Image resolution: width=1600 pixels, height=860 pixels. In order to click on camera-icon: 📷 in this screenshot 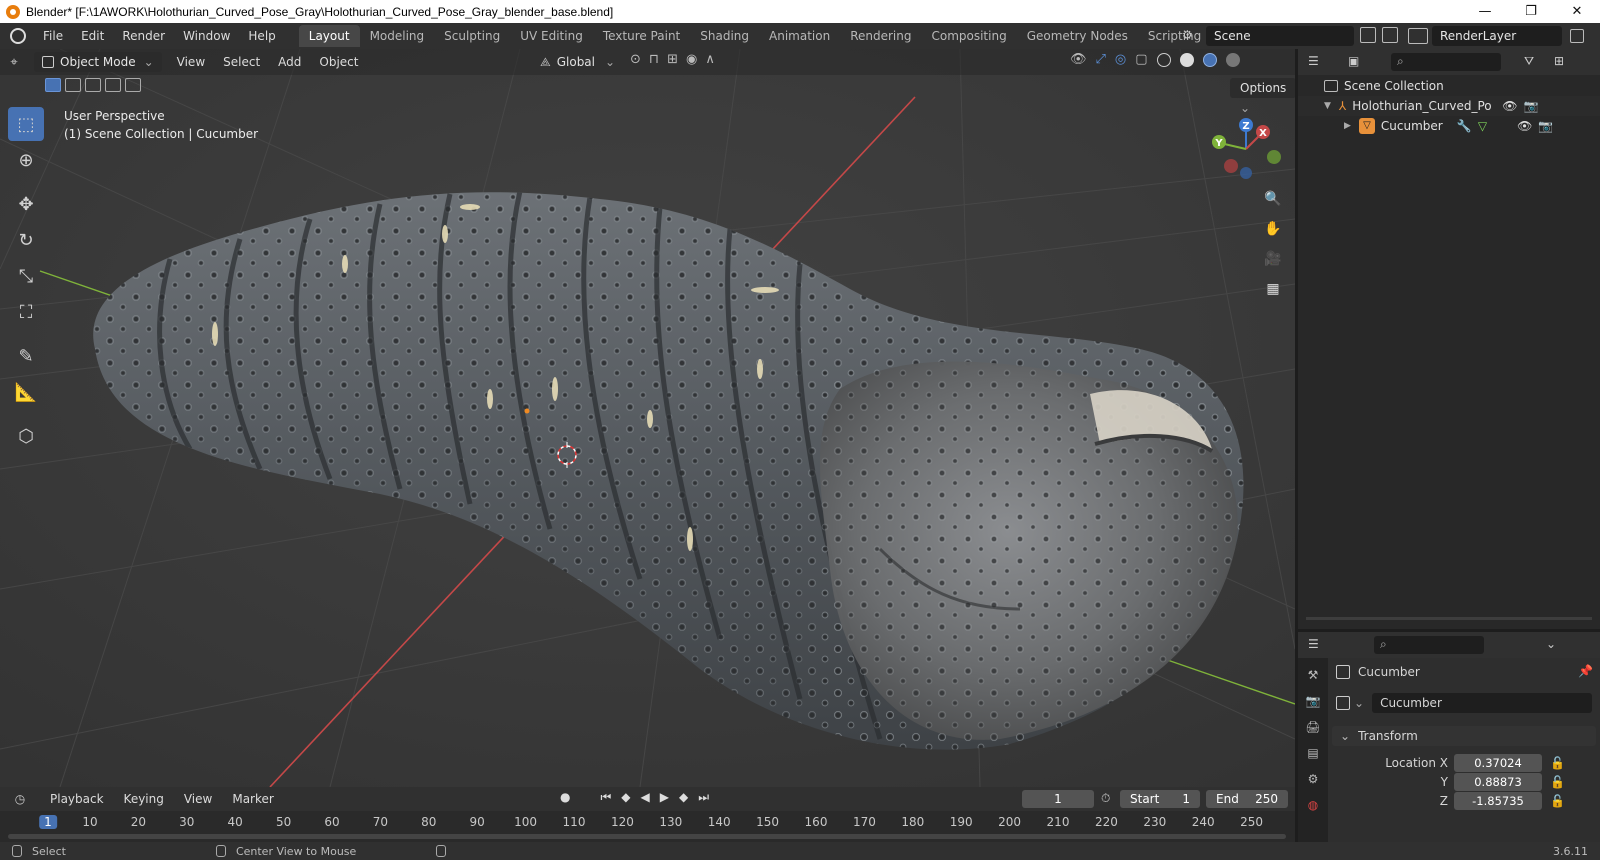, I will do `click(1531, 106)`.